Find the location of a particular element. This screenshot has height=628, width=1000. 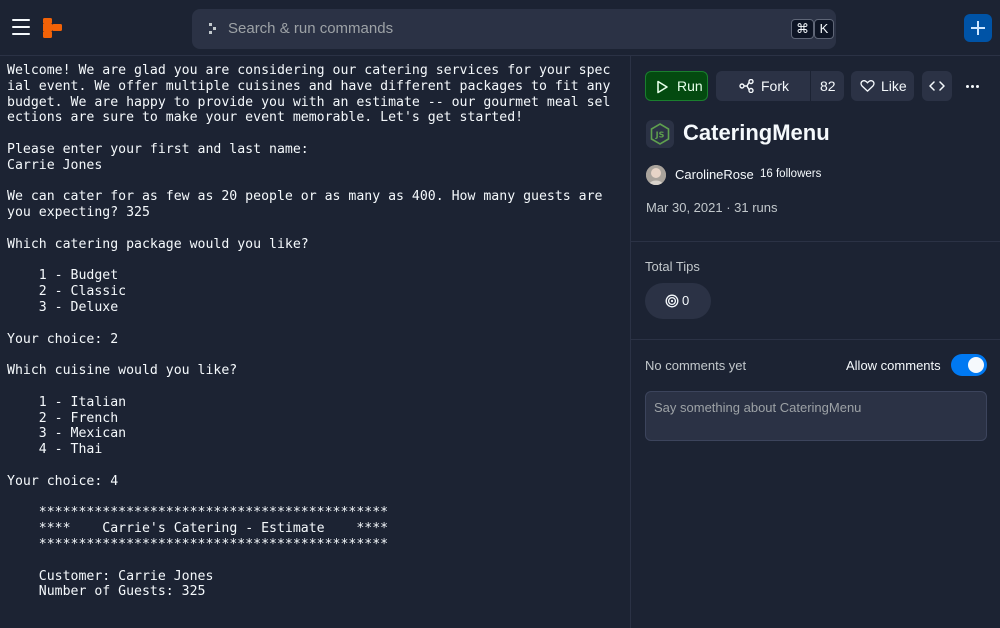

author-followers: 16 followers is located at coordinates (791, 174).